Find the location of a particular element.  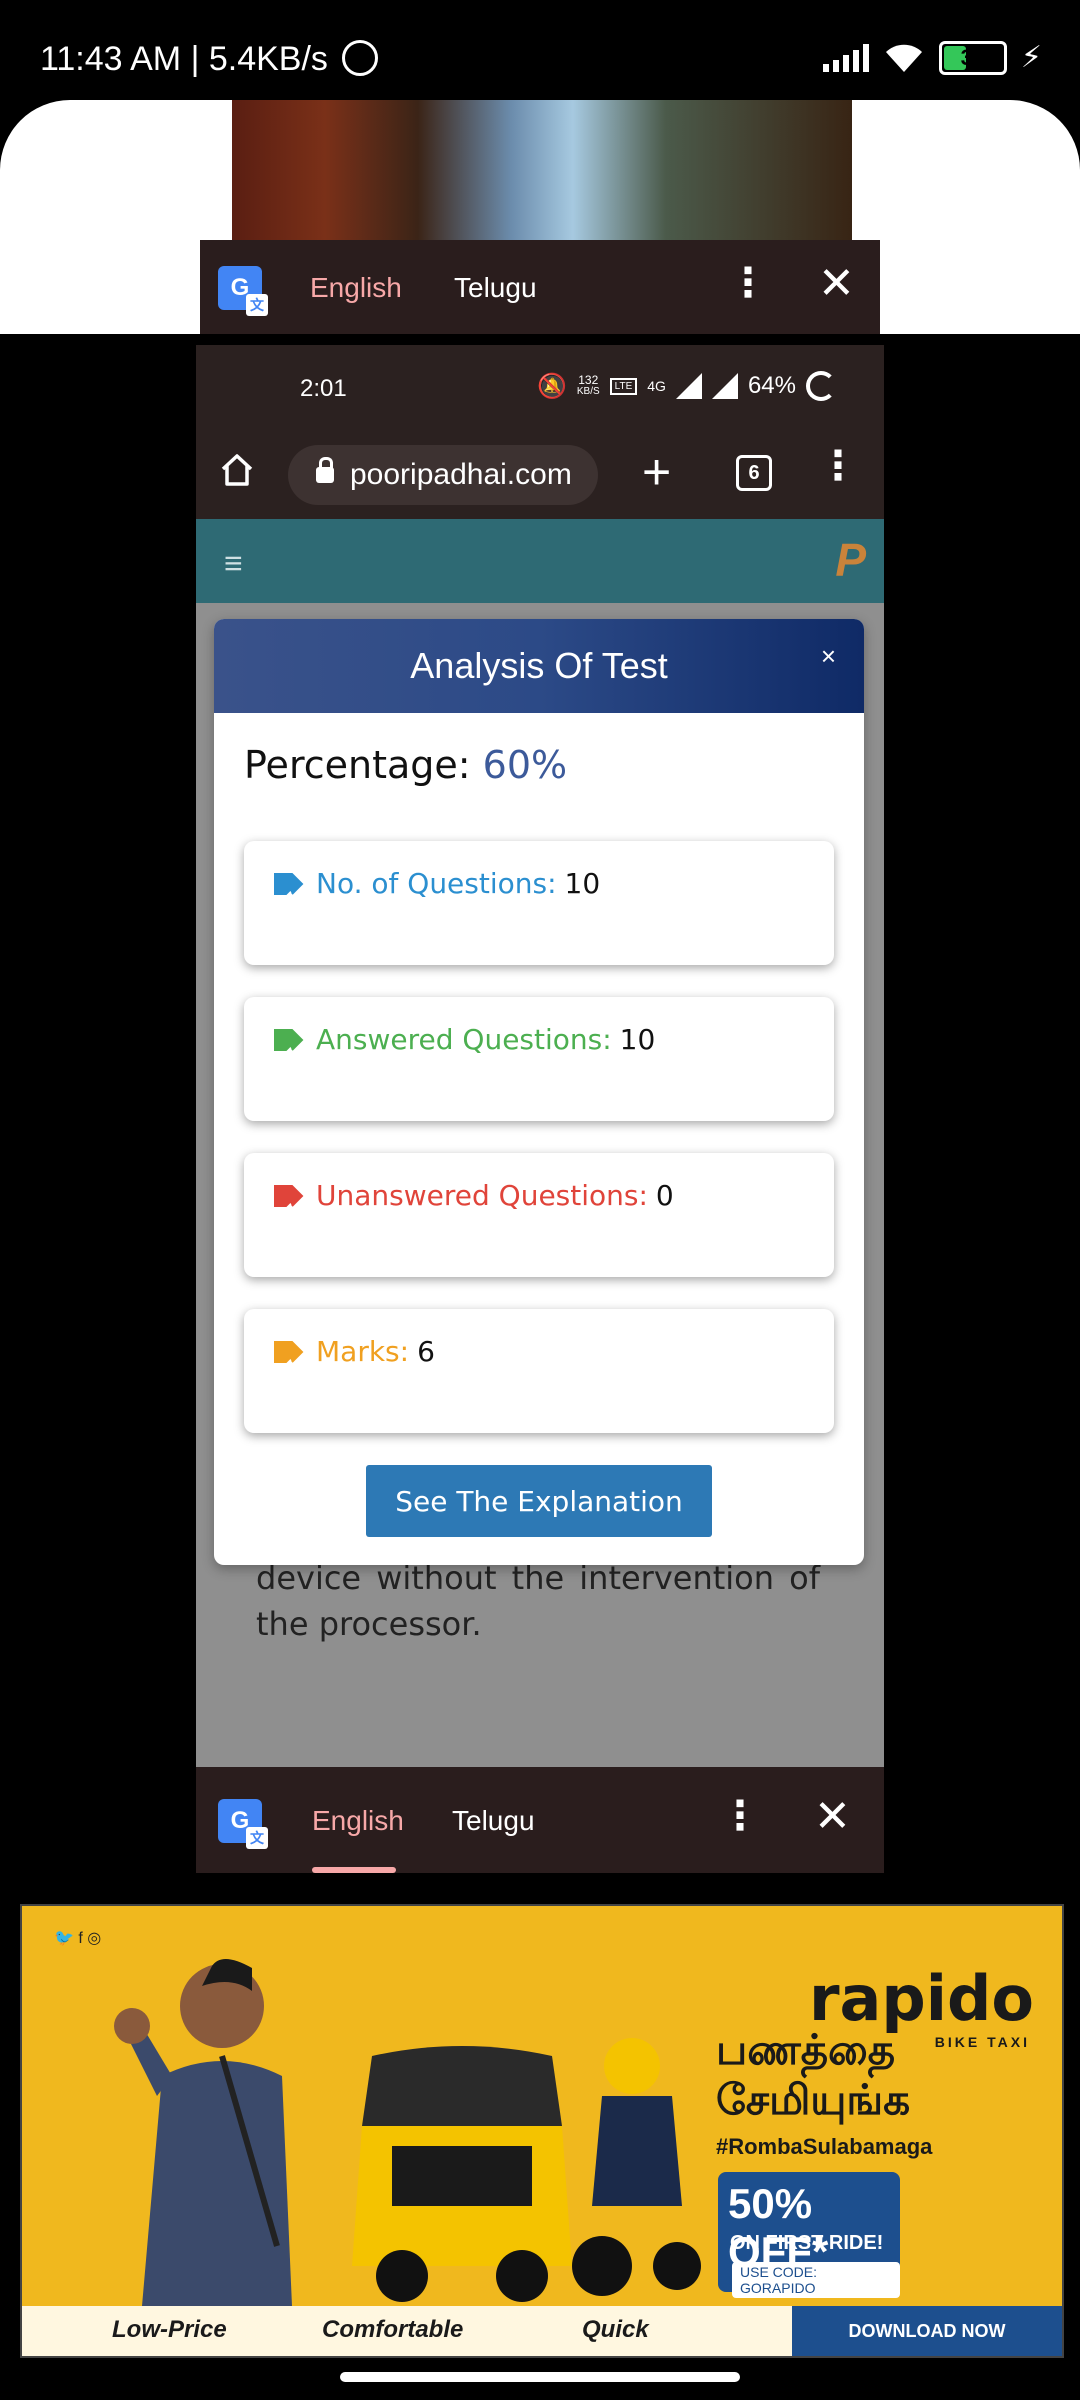

net-speed-value: 132 is located at coordinates (588, 380).